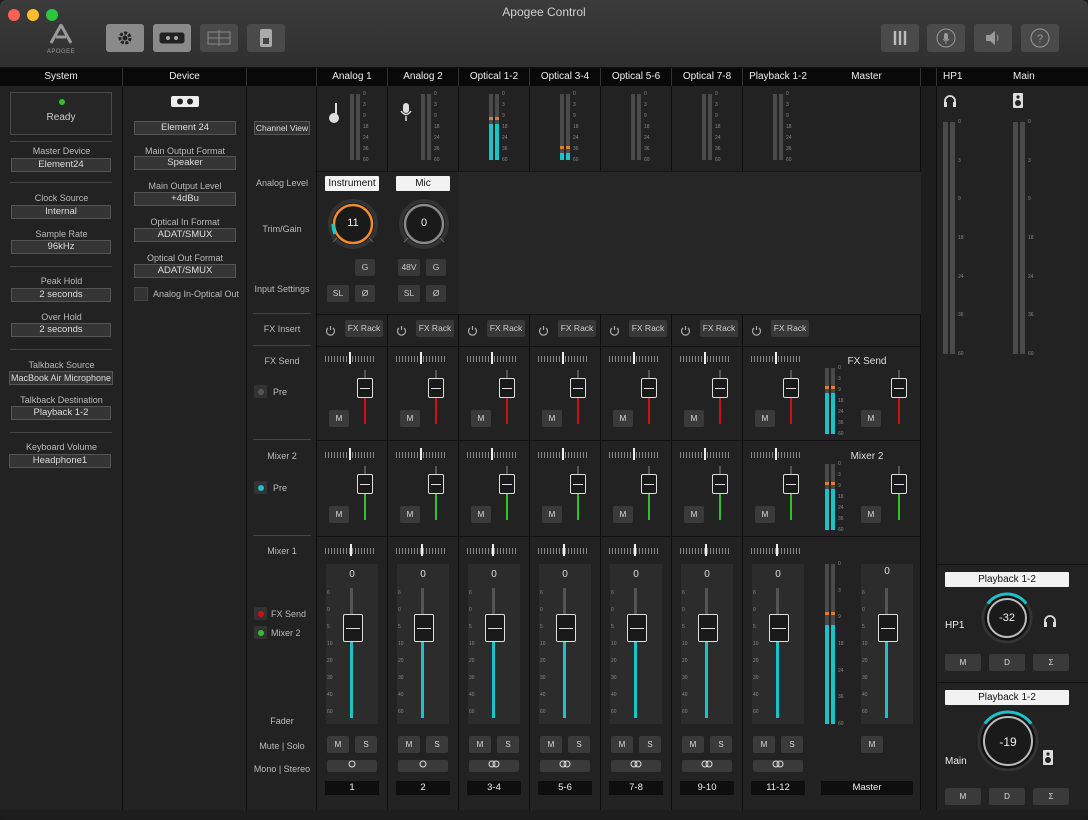 The height and width of the screenshot is (820, 1088). What do you see at coordinates (352, 183) in the screenshot?
I see `analog-level-select: Instrument` at bounding box center [352, 183].